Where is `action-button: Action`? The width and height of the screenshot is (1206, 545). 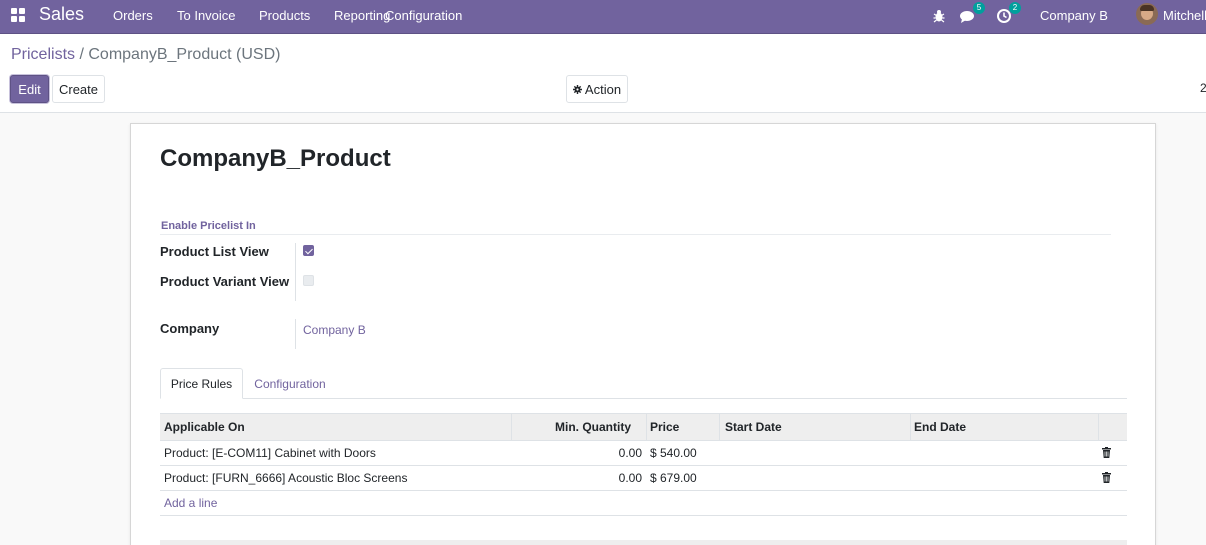 action-button: Action is located at coordinates (597, 89).